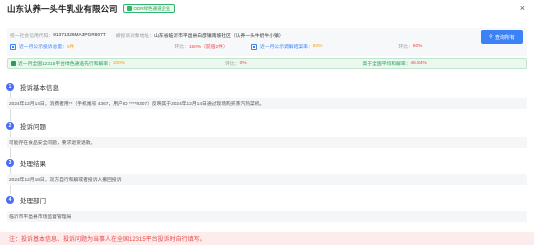 This screenshot has width=534, height=248. Describe the element at coordinates (62, 8) in the screenshot. I see `company-name: 山东认养一头牛乳业有限公司` at that location.